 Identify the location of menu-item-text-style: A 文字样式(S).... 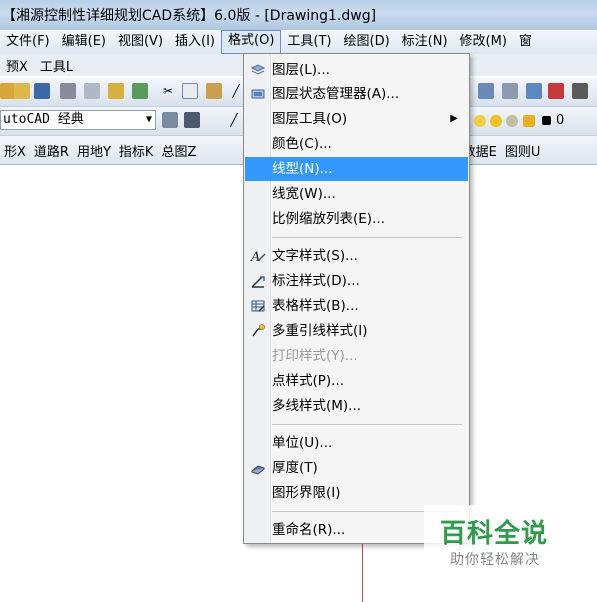
(356, 256).